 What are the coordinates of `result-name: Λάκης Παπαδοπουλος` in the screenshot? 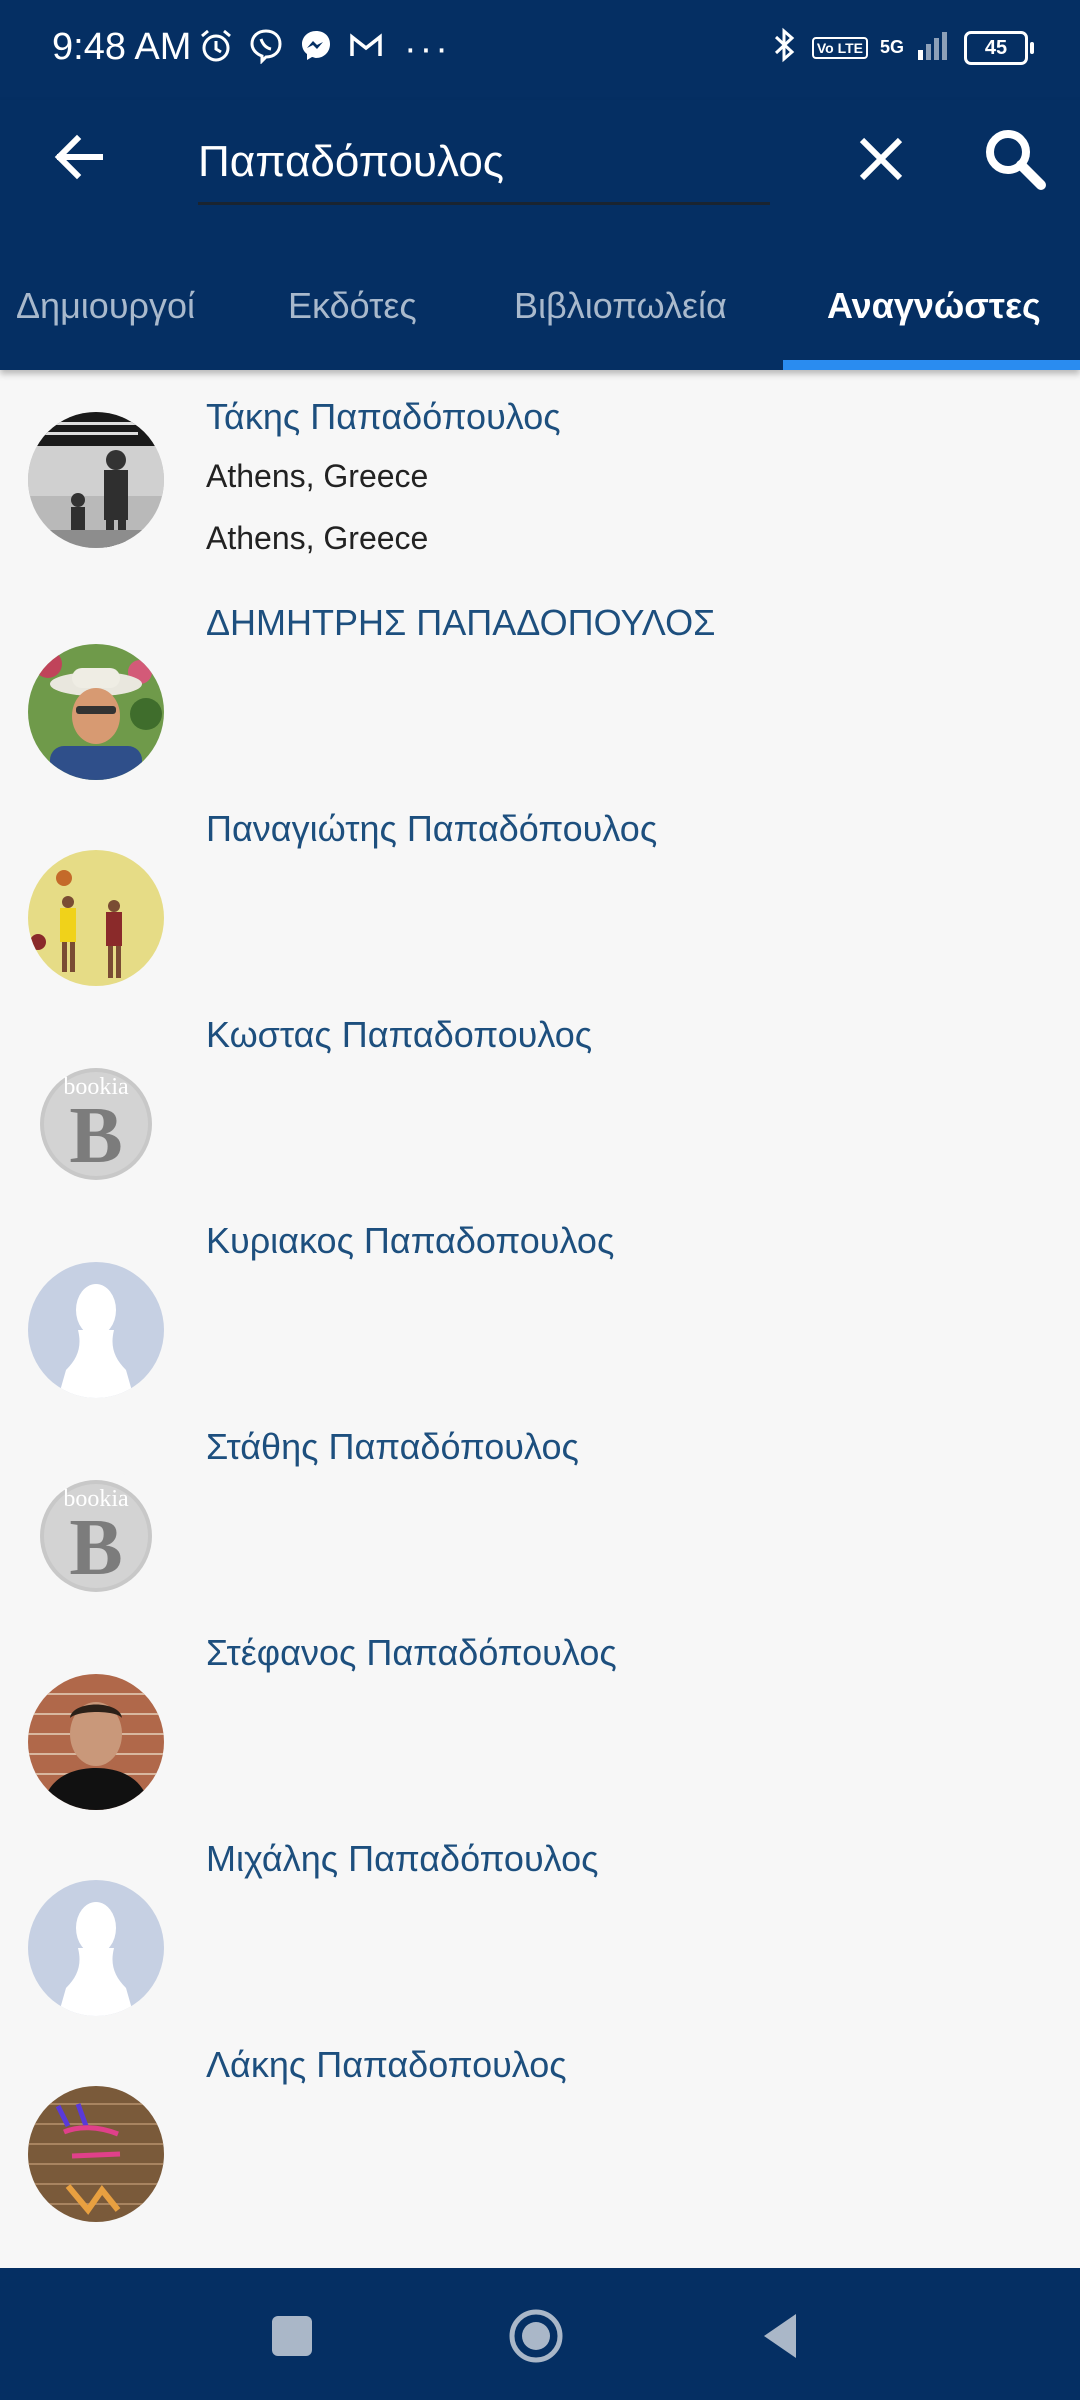 It's located at (386, 2065).